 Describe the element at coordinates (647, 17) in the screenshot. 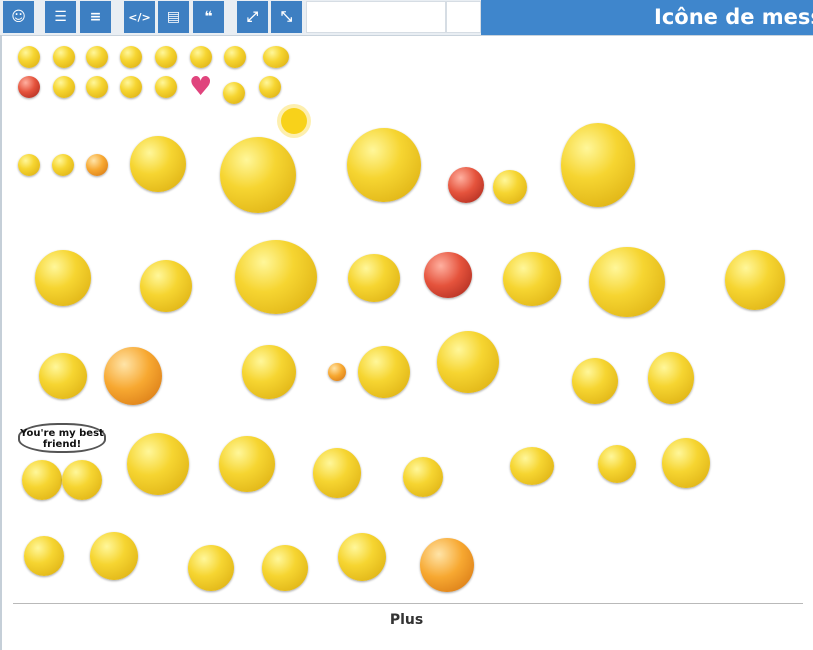

I see `page-title: Icône de messa` at that location.